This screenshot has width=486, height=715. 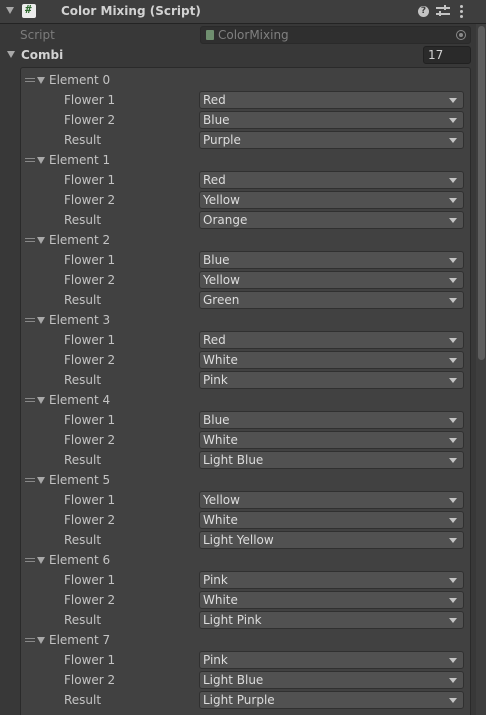 What do you see at coordinates (215, 580) in the screenshot?
I see `flower1-value: Pink` at bounding box center [215, 580].